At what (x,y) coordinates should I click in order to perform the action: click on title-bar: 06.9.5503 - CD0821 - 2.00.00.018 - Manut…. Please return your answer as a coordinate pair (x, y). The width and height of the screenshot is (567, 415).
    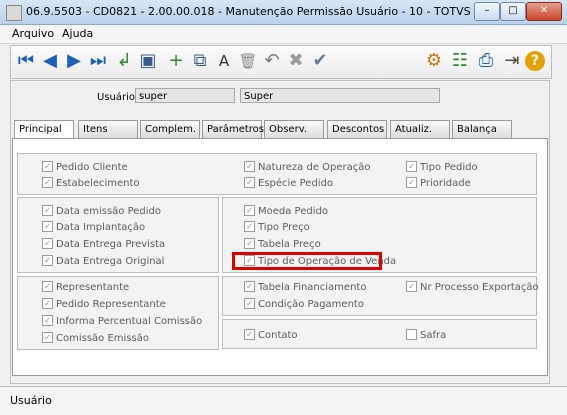
    Looking at the image, I should click on (283, 12).